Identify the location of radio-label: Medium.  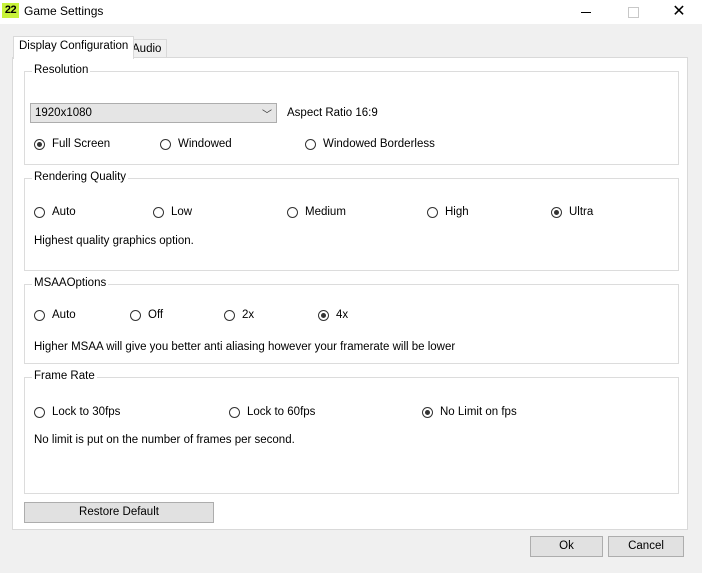
(325, 212).